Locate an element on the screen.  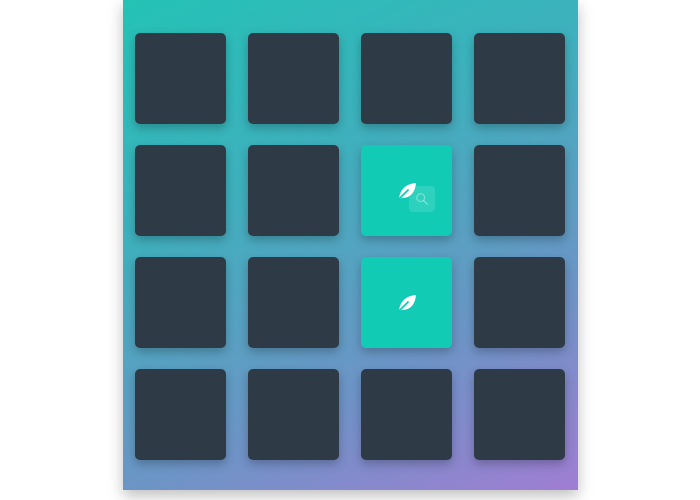
leaf-icon is located at coordinates (407, 303).